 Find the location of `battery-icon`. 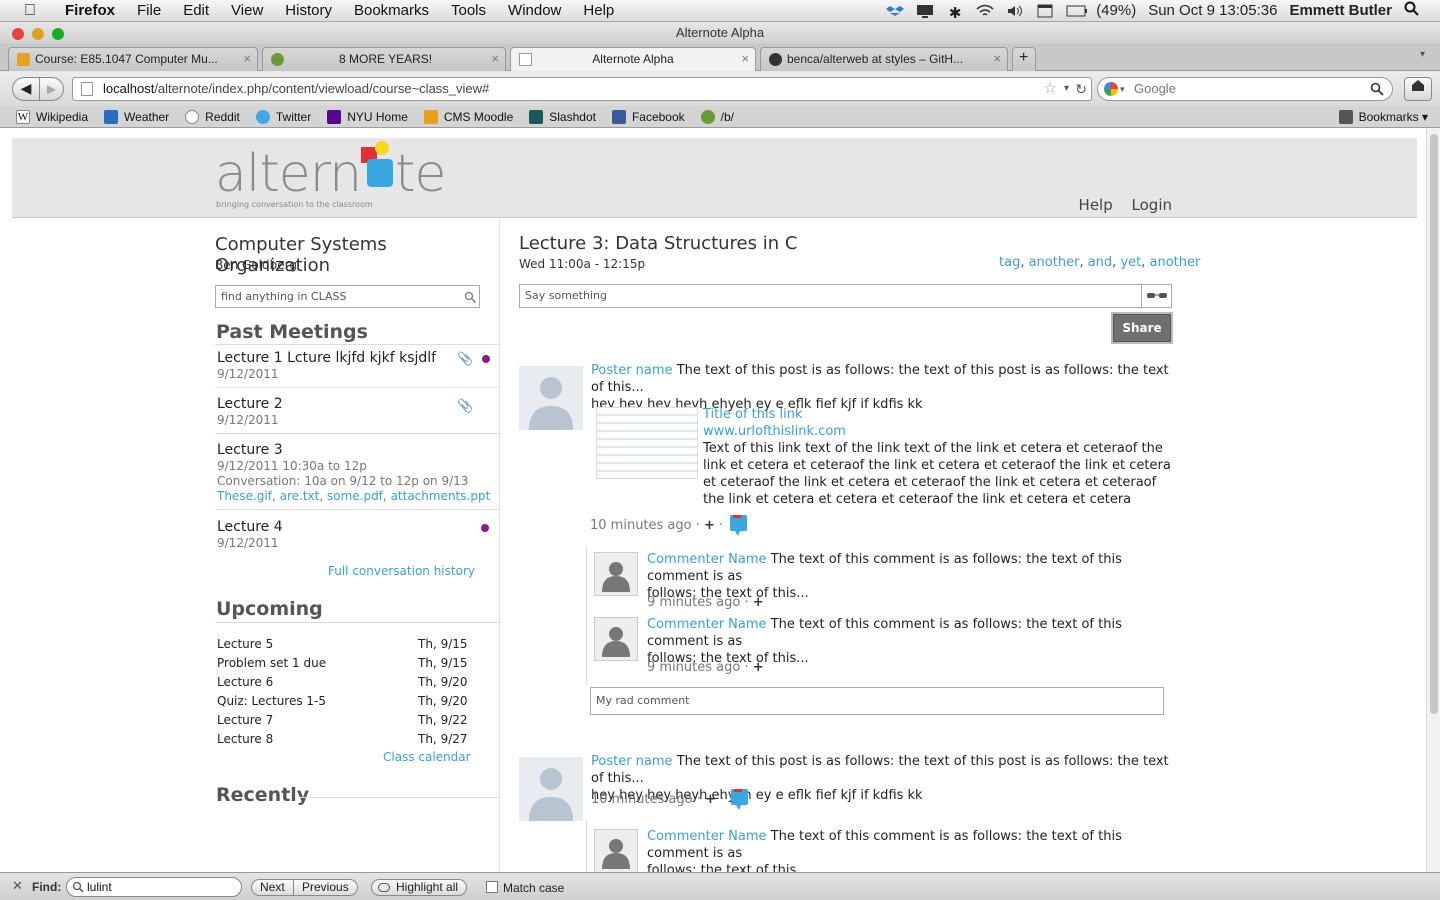

battery-icon is located at coordinates (1077, 11).